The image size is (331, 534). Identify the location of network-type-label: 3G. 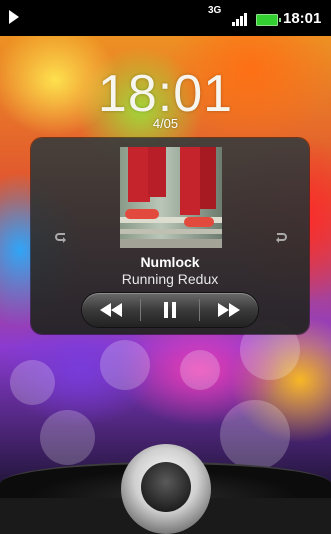
(215, 10).